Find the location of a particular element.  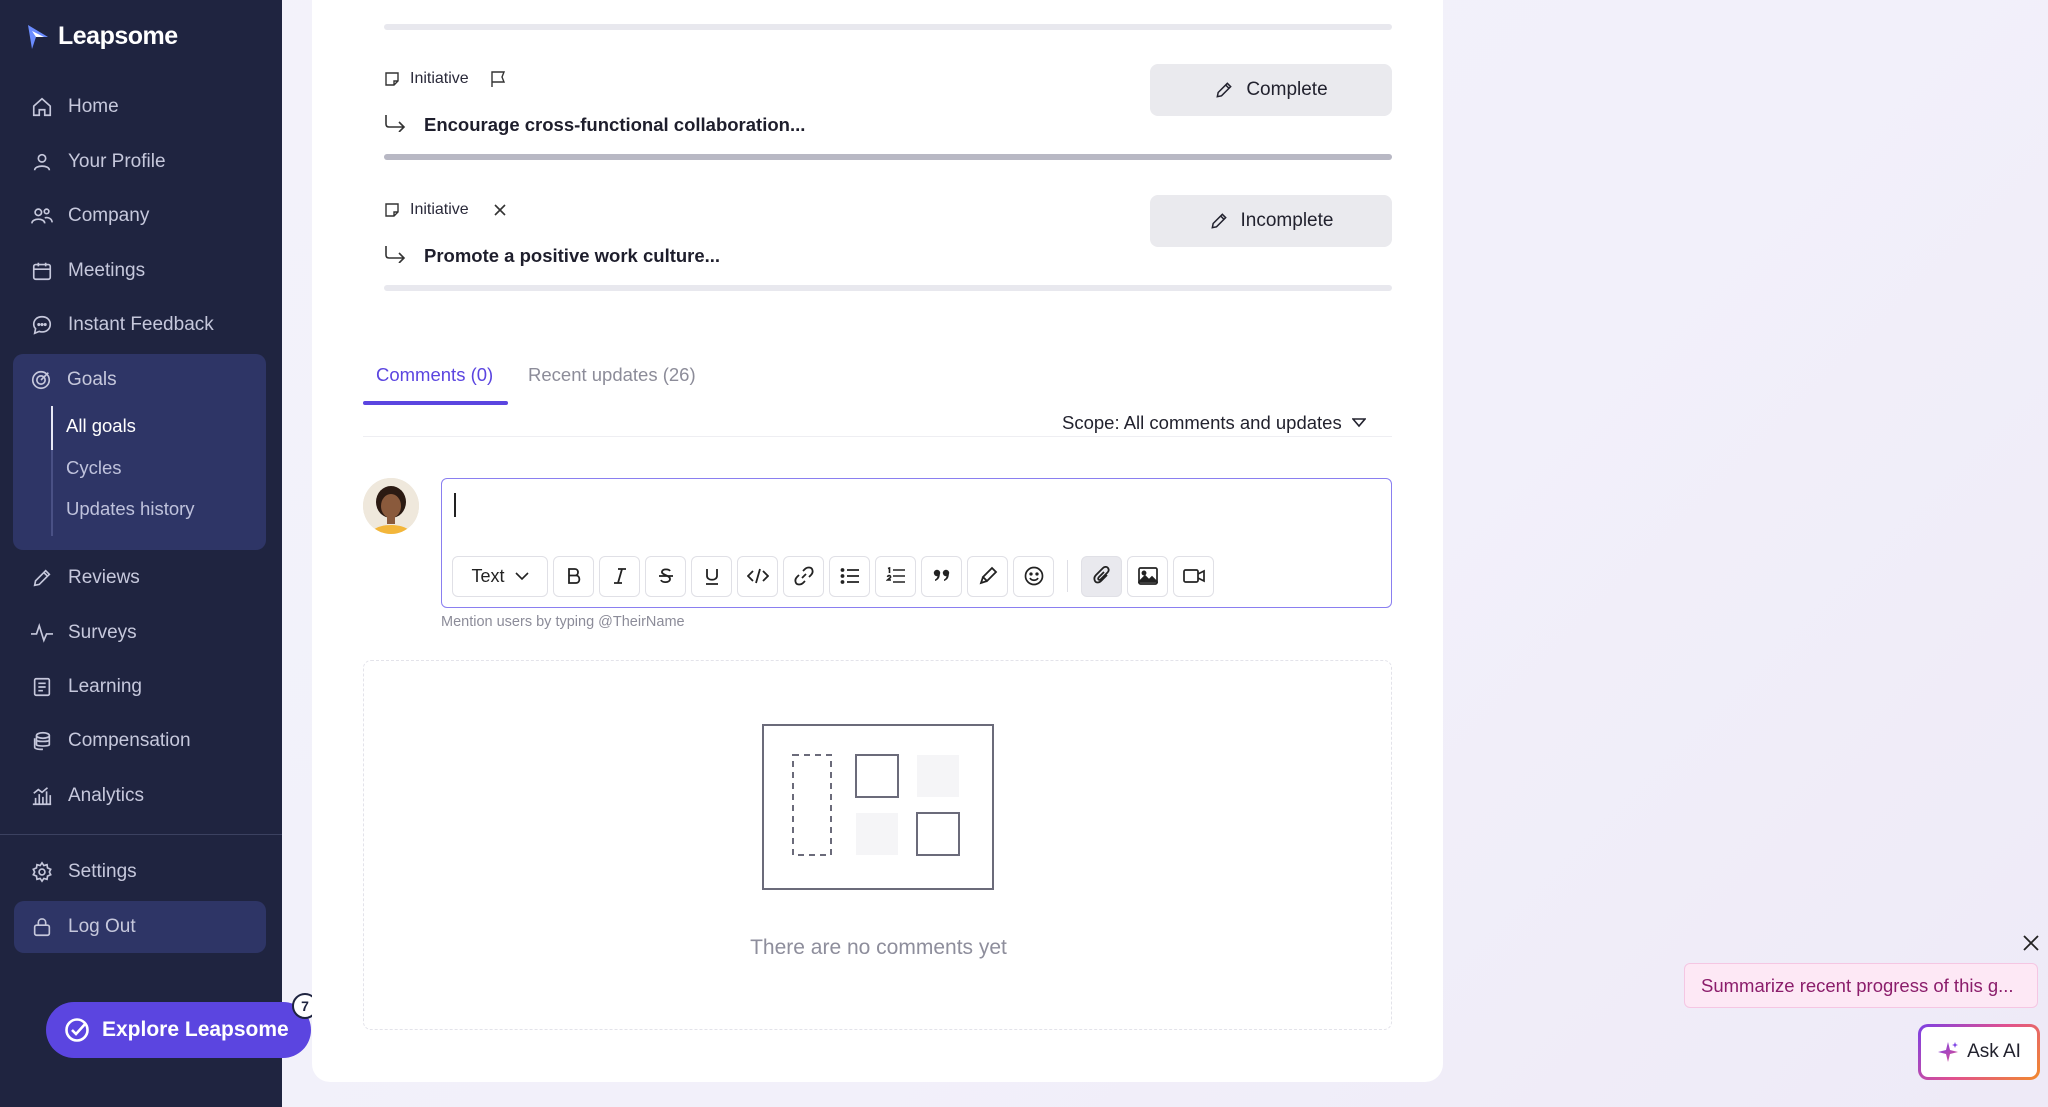

nav-instant-feedback: Instant Feedback is located at coordinates (140, 325).